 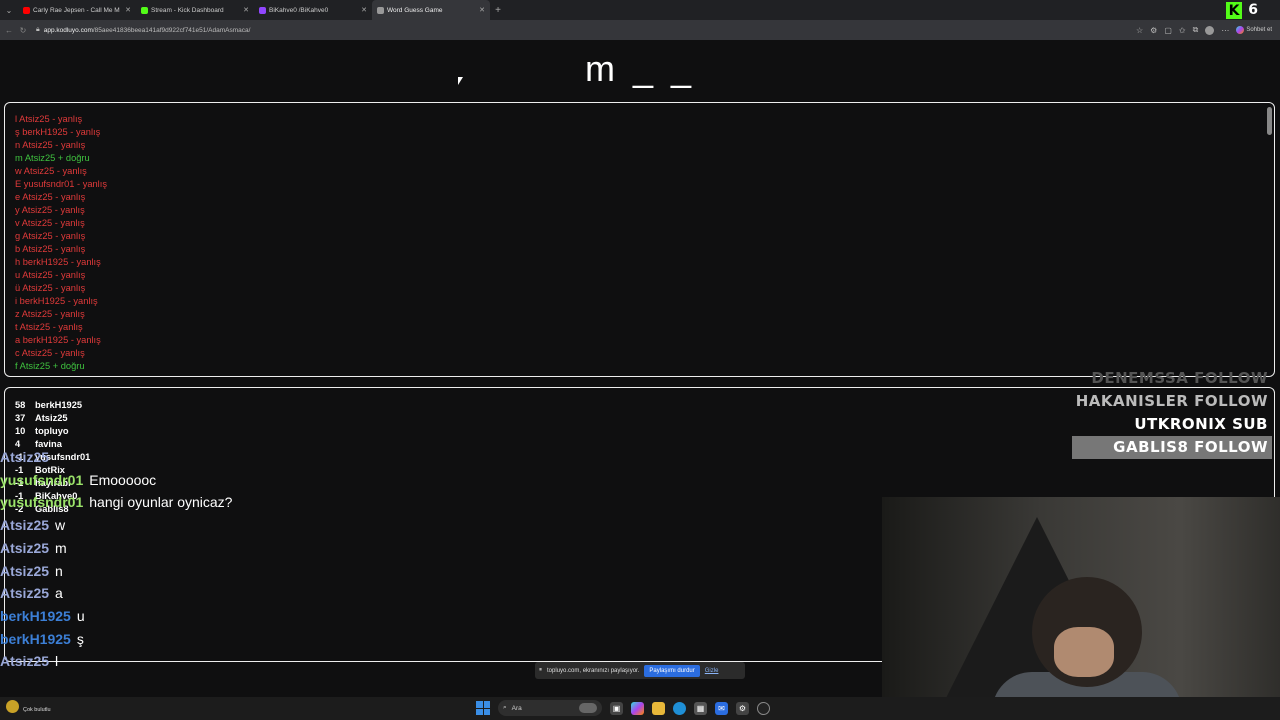 What do you see at coordinates (700, 708) in the screenshot?
I see `microsoft-store-icon: ▦` at bounding box center [700, 708].